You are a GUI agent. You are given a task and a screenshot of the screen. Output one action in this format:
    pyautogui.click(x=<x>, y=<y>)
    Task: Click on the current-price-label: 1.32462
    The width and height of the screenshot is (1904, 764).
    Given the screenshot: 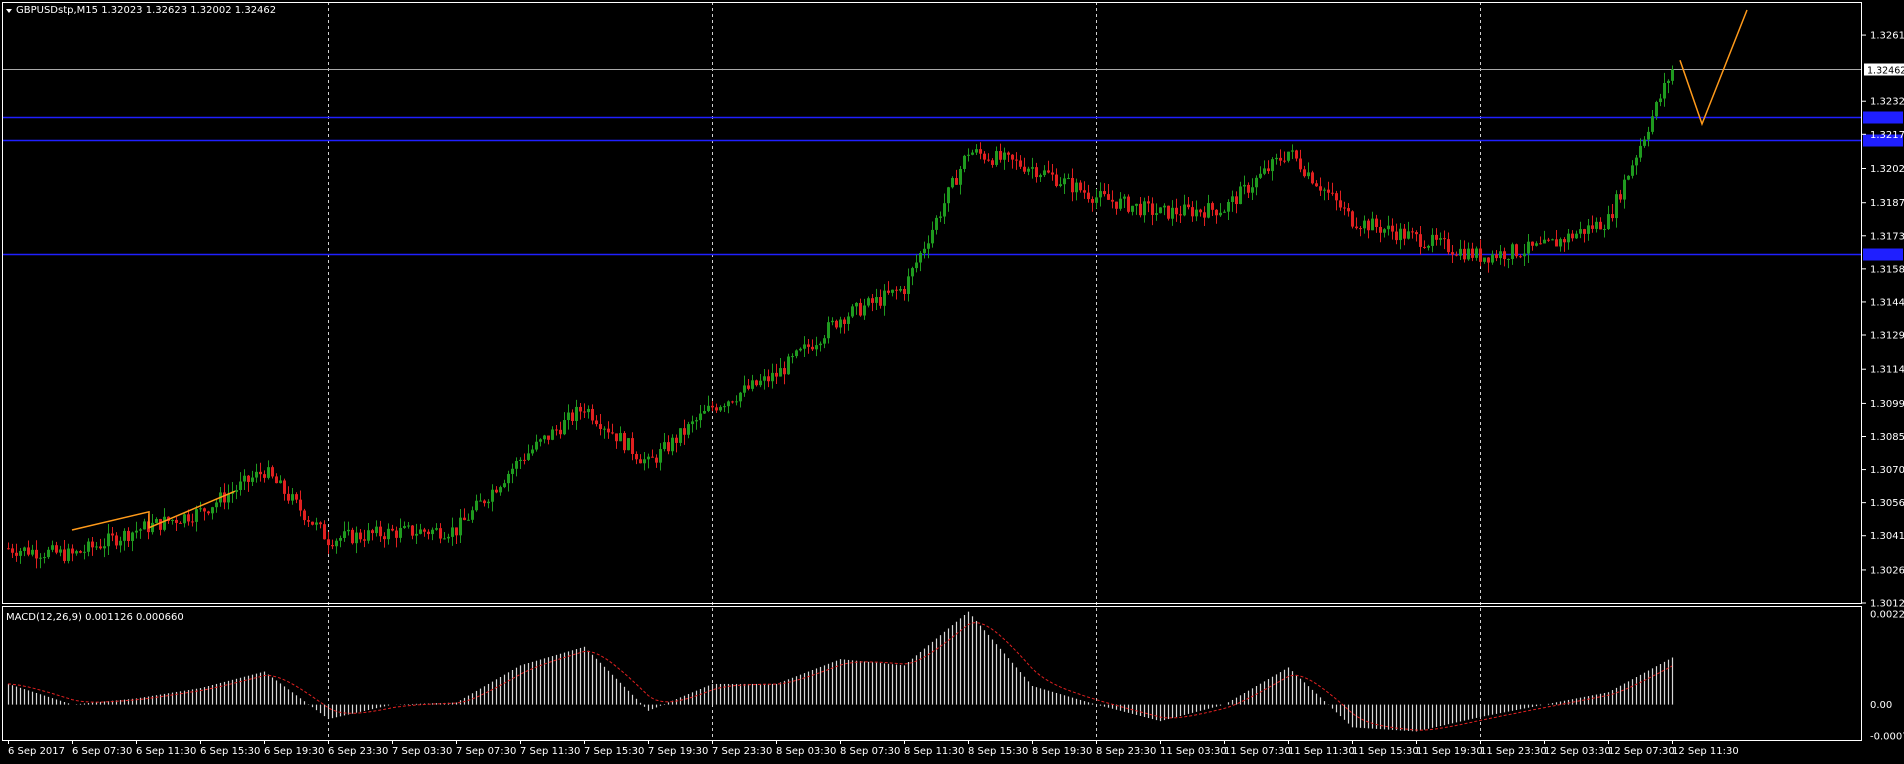 What is the action you would take?
    pyautogui.click(x=1885, y=71)
    